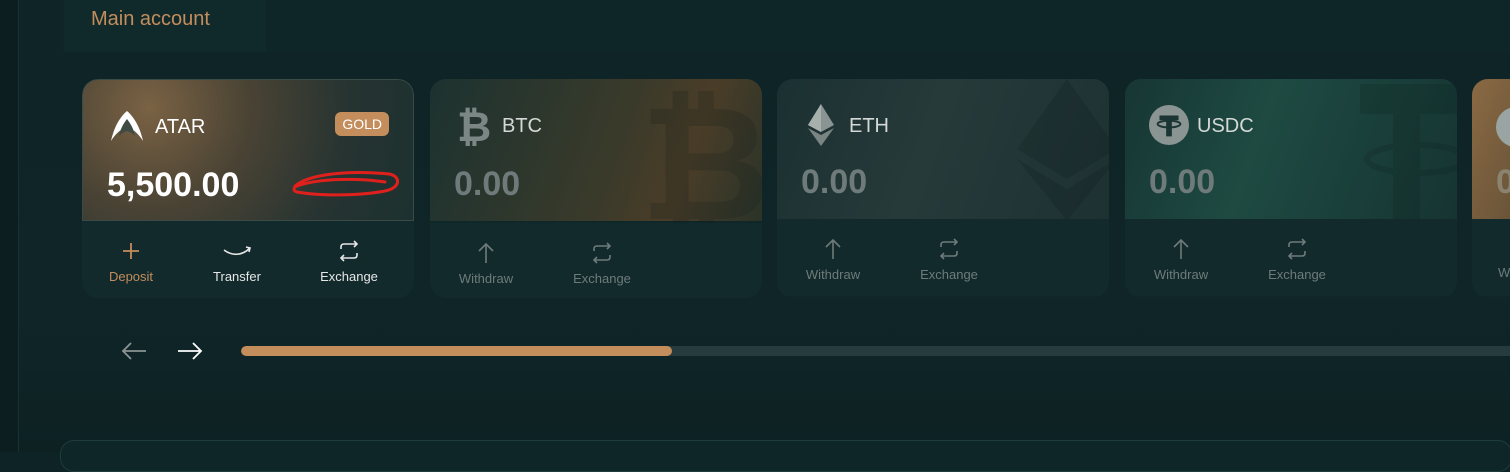 Image resolution: width=1510 pixels, height=472 pixels. Describe the element at coordinates (237, 276) in the screenshot. I see `action-label: Transfer` at that location.